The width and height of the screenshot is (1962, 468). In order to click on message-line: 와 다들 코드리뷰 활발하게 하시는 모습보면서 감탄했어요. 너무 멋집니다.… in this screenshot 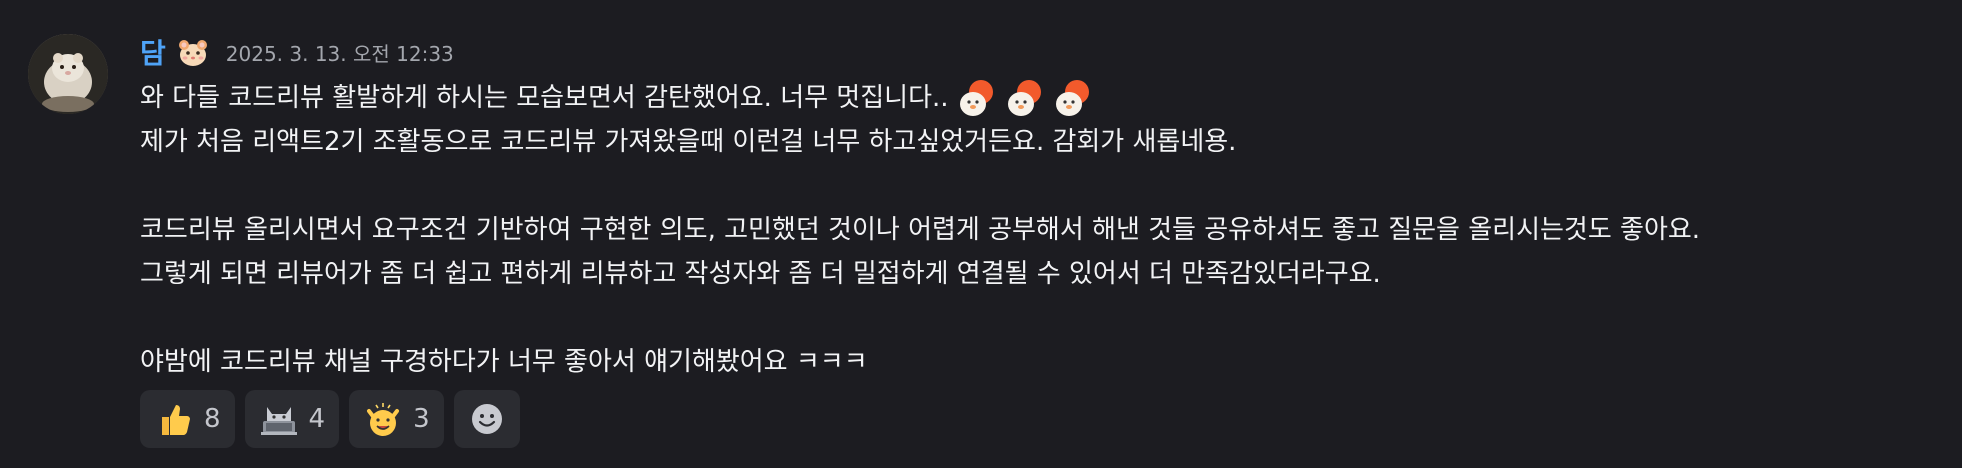, I will do `click(1040, 98)`.